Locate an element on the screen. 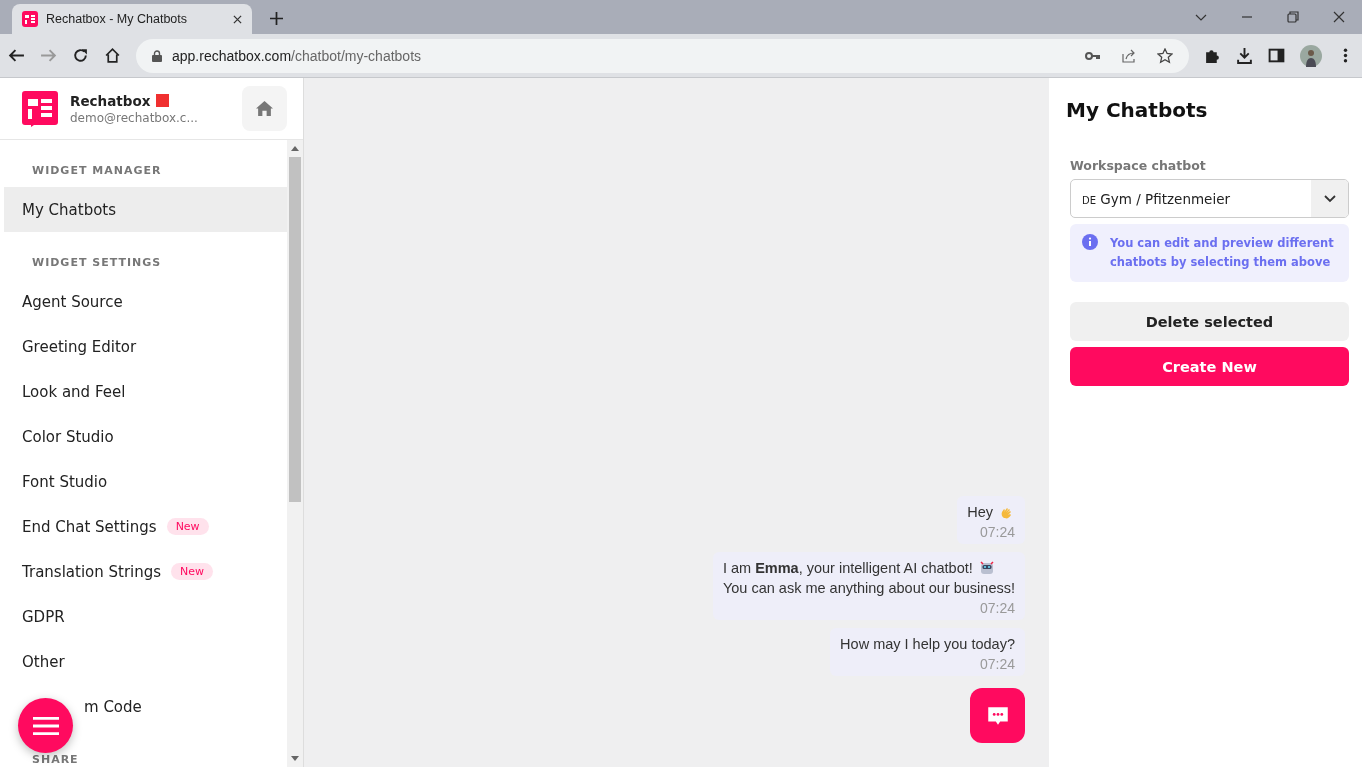  info-text: You can edit and preview different chatbots by selecting them above is located at coordinates (1222, 253).